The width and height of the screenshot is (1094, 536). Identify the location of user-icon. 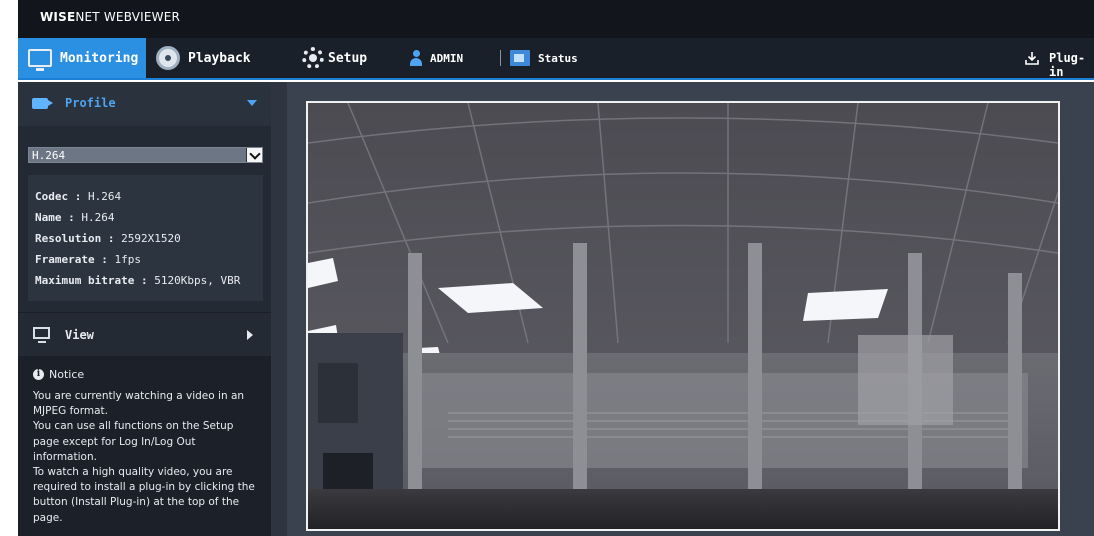
(416, 58).